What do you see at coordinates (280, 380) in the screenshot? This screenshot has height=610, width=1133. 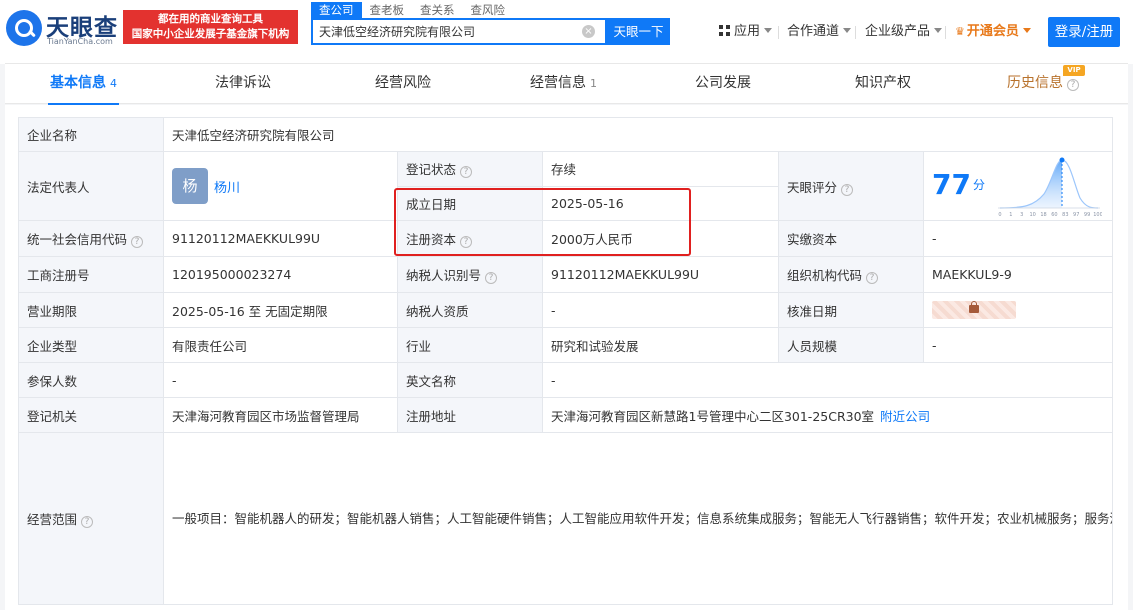 I see `insured-value: -` at bounding box center [280, 380].